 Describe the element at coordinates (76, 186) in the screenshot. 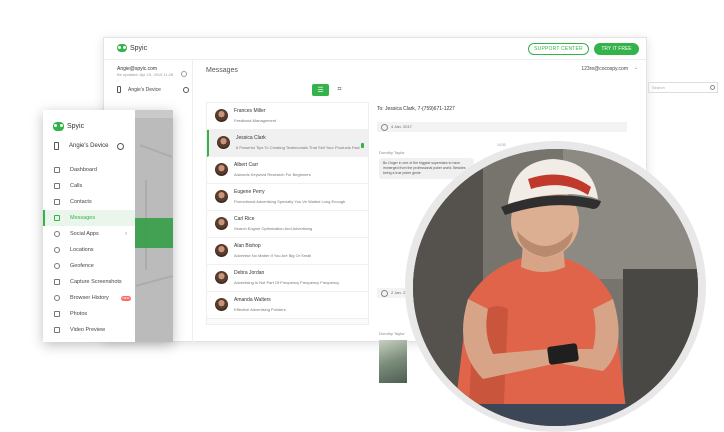

I see `nav-label: Calls` at that location.